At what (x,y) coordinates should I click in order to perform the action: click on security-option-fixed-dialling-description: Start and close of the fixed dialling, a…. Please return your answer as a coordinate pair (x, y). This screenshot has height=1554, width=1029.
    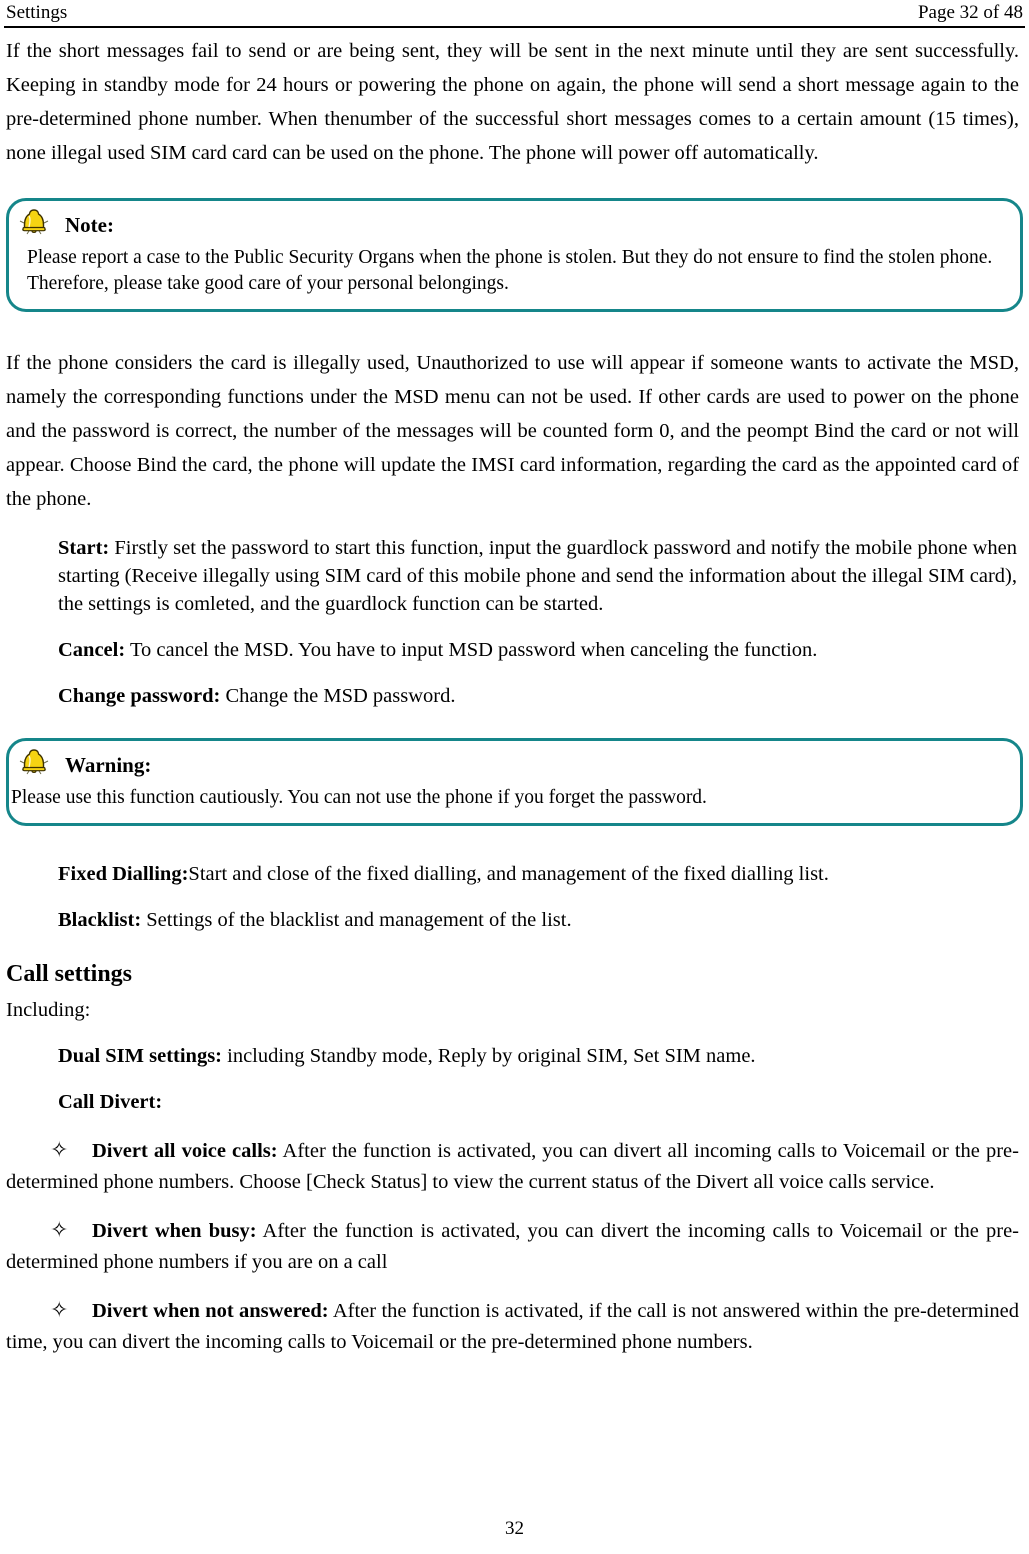
    Looking at the image, I should click on (508, 874).